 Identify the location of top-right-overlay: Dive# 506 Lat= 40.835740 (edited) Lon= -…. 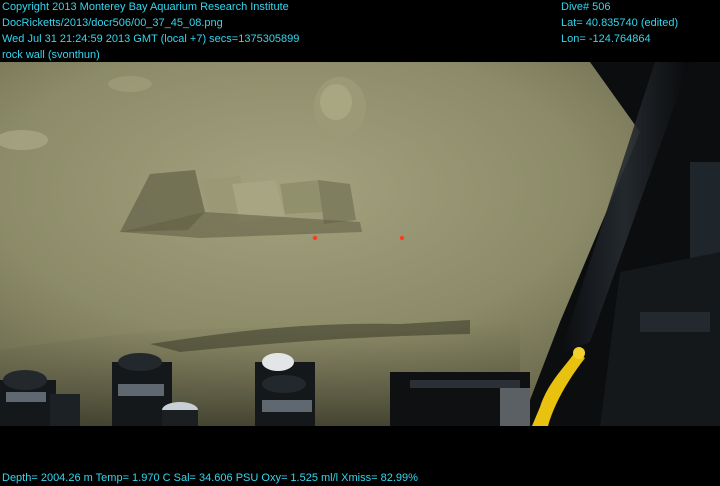
(619, 23).